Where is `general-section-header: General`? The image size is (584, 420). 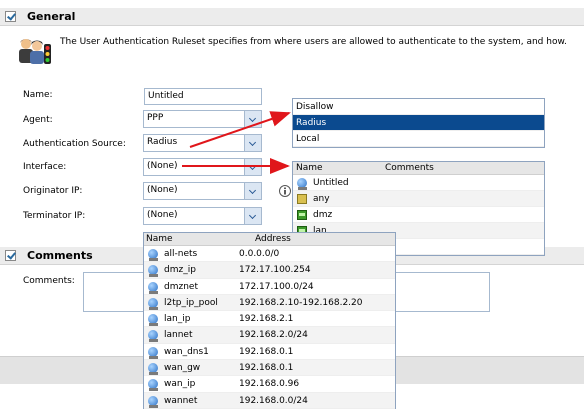 general-section-header: General is located at coordinates (292, 17).